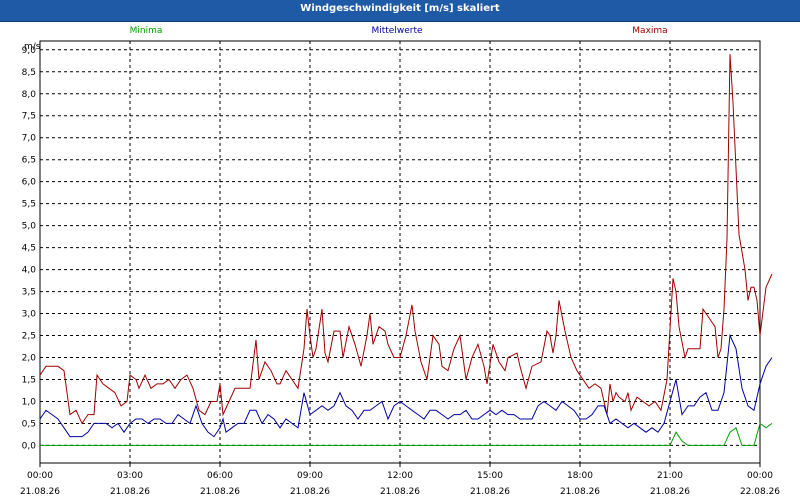 The image size is (800, 500). What do you see at coordinates (29, 205) in the screenshot?
I see `y-tick-label: 5,5` at bounding box center [29, 205].